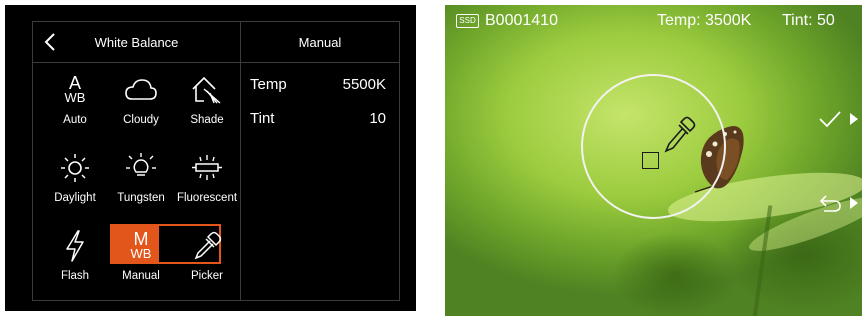 The image size is (862, 316). Describe the element at coordinates (75, 89) in the screenshot. I see `auto-wb-icon: A WB` at that location.